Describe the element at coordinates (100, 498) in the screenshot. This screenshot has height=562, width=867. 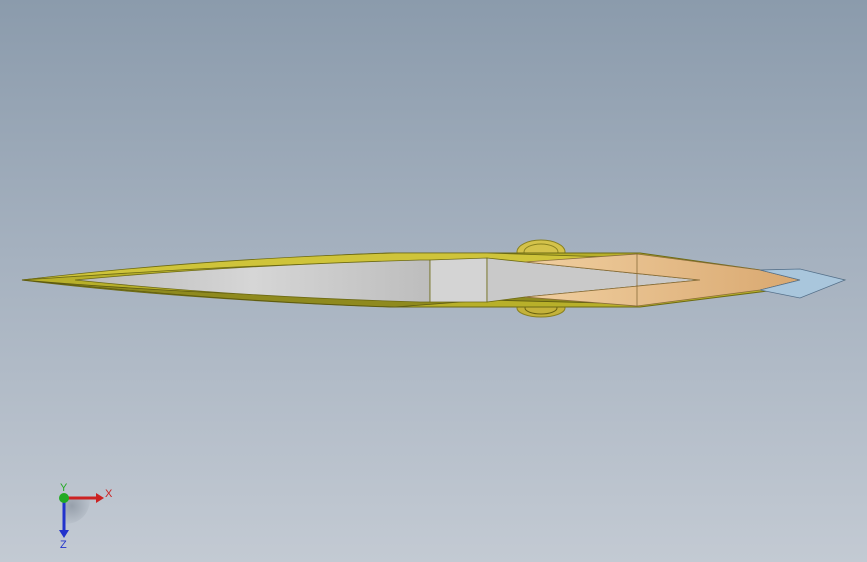
I see `x-axis-arrow` at that location.